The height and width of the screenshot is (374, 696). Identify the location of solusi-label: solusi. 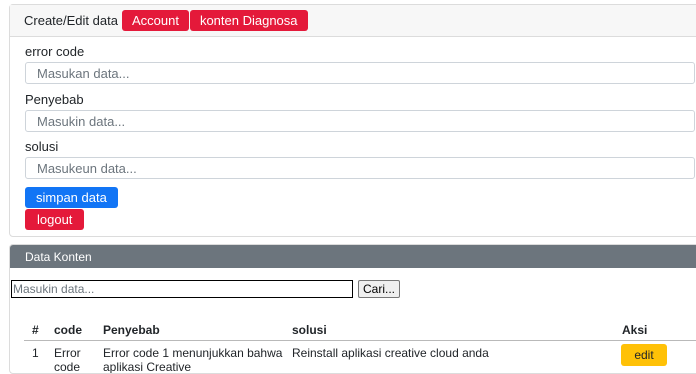
(42, 146).